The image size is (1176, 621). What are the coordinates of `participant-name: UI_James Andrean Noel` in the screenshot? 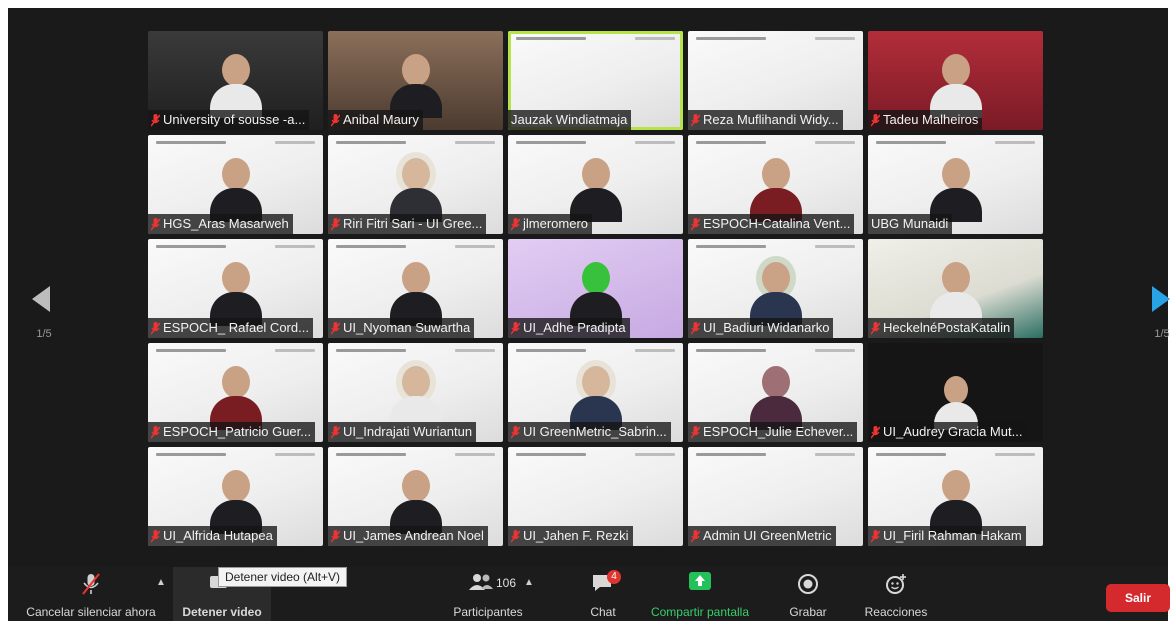 It's located at (413, 535).